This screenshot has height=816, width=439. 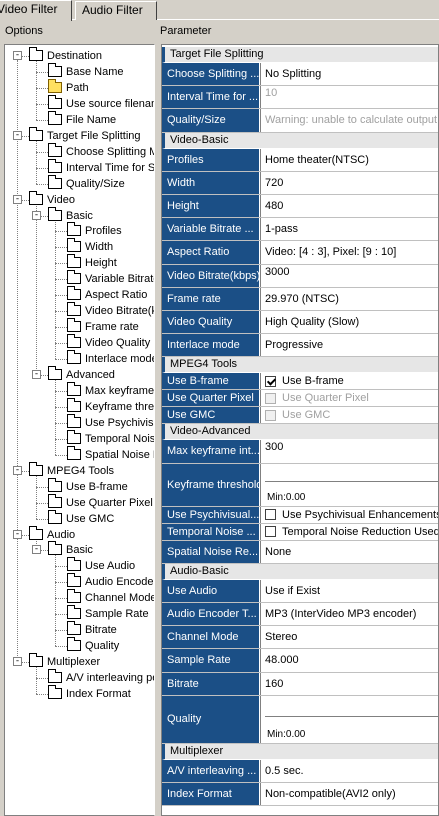 What do you see at coordinates (79, 230) in the screenshot?
I see `tree-item: Profiles` at bounding box center [79, 230].